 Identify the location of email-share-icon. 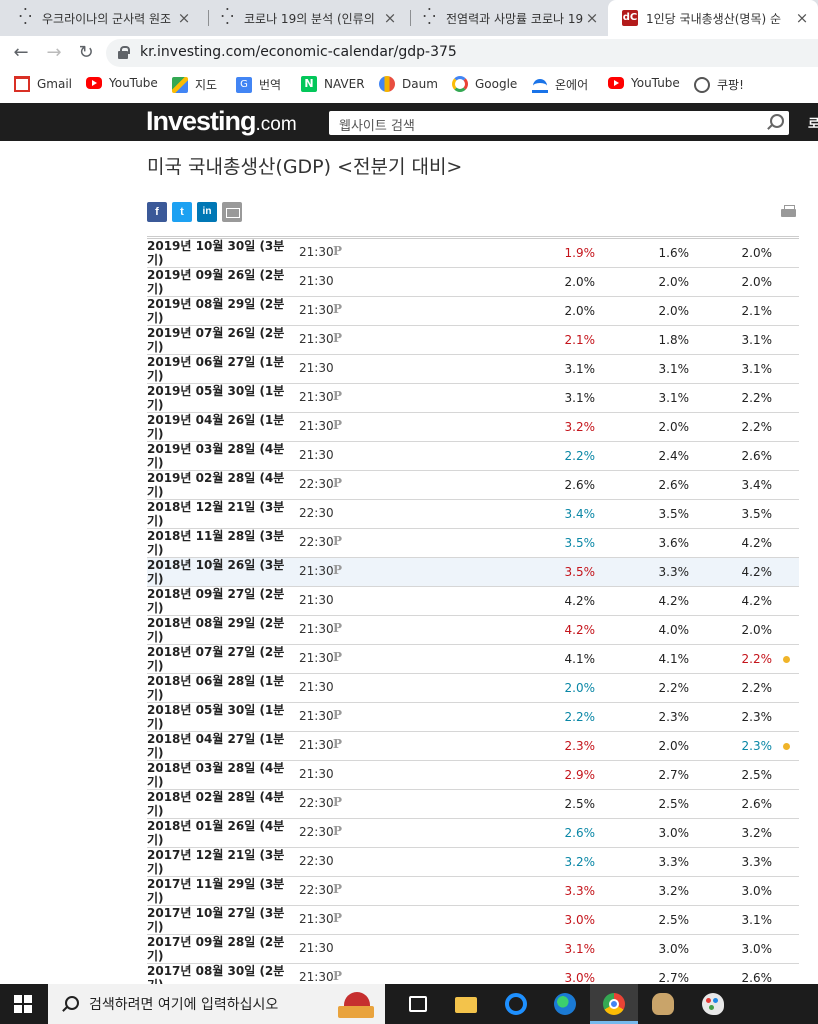
(232, 212).